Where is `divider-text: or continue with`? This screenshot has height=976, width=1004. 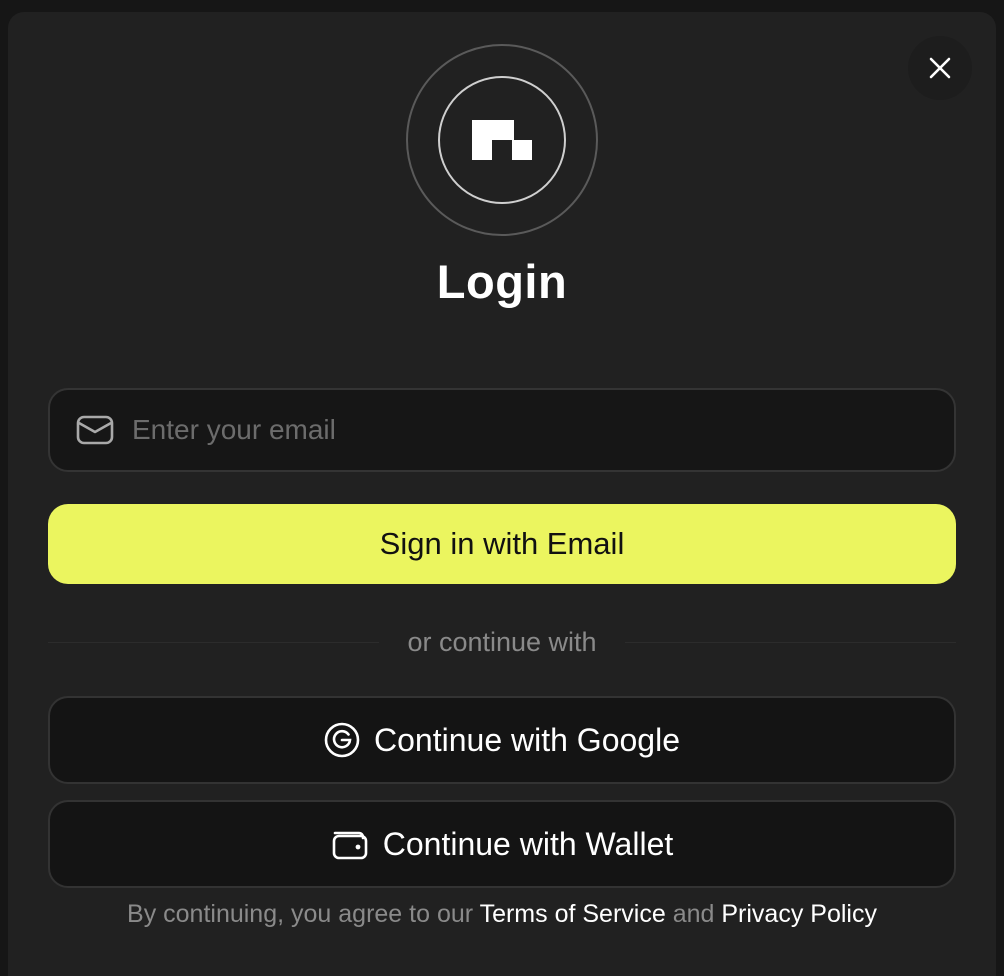 divider-text: or continue with is located at coordinates (502, 641).